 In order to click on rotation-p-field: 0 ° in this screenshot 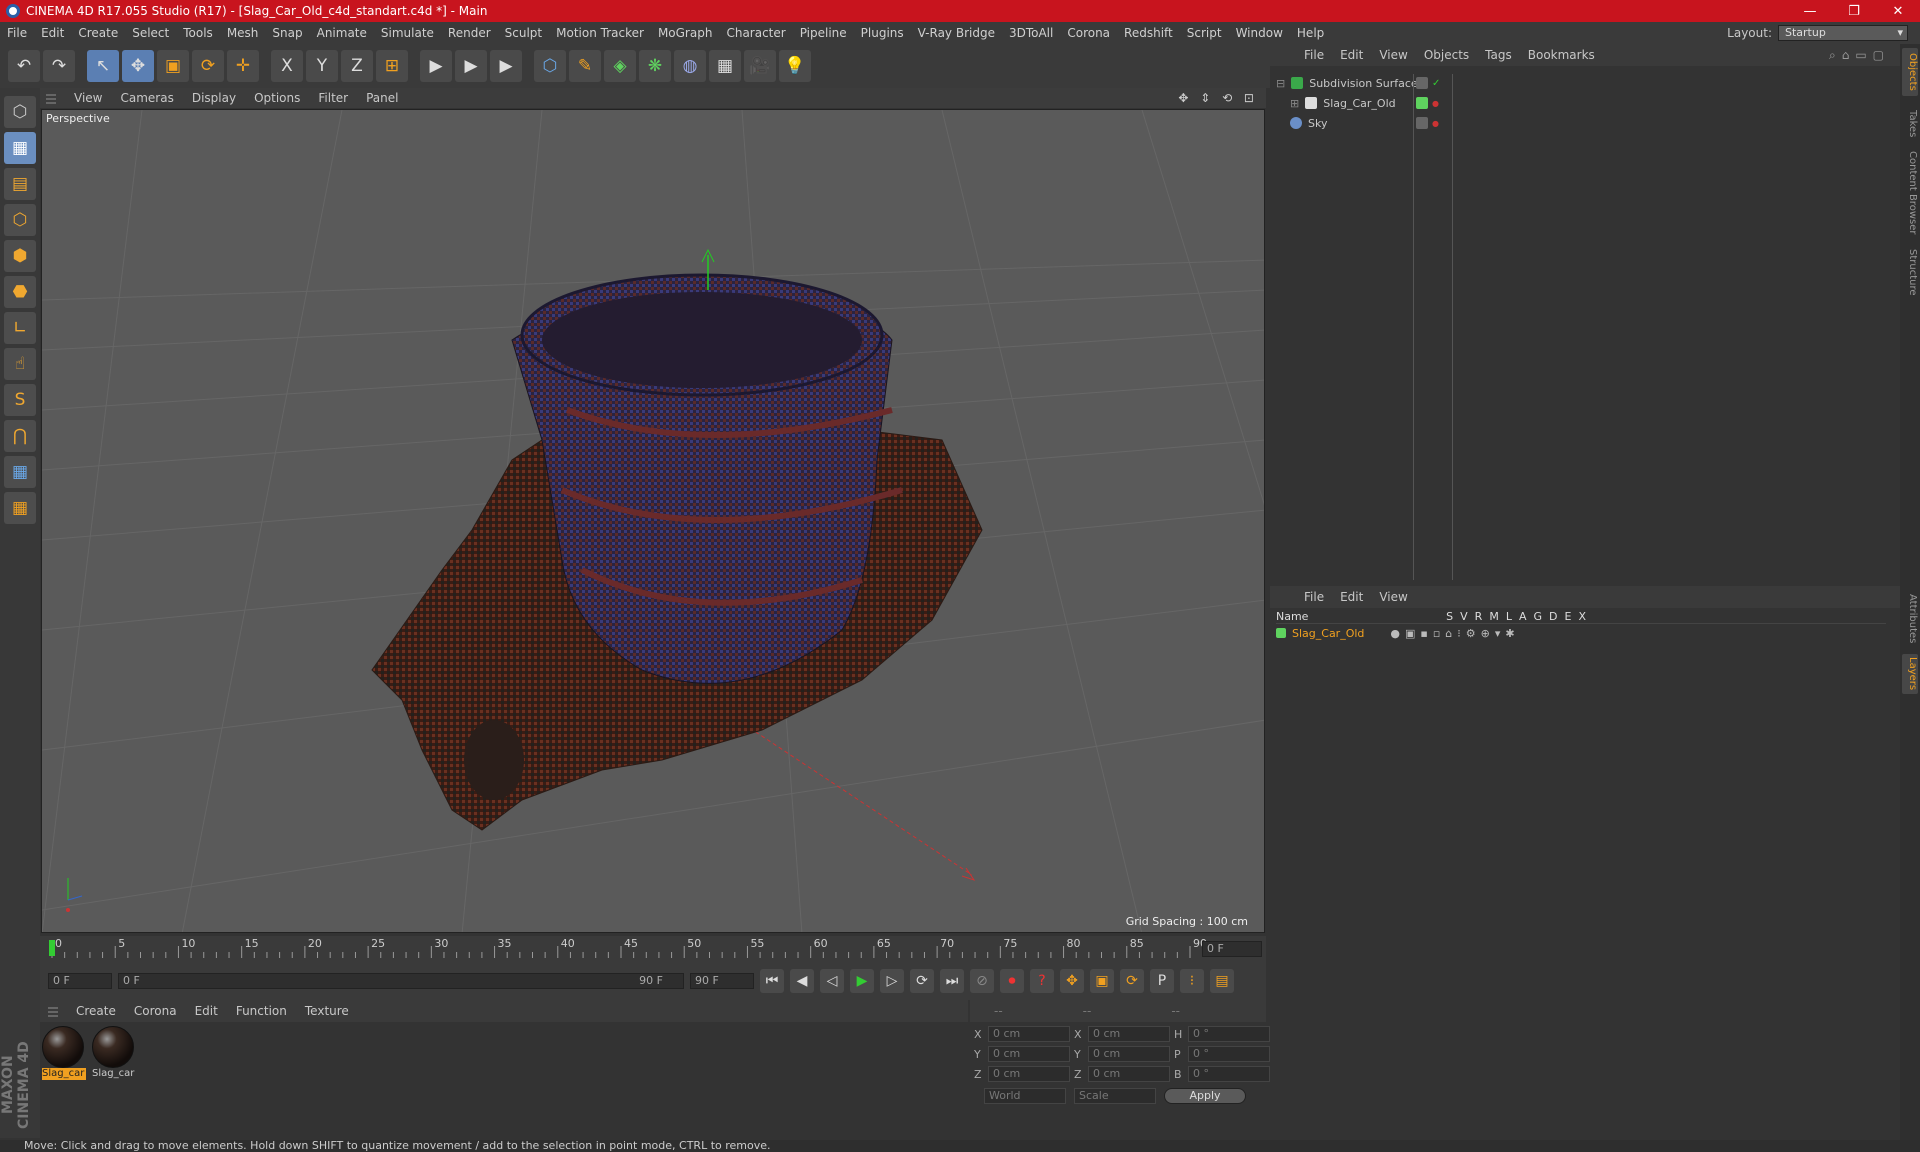, I will do `click(1229, 1054)`.